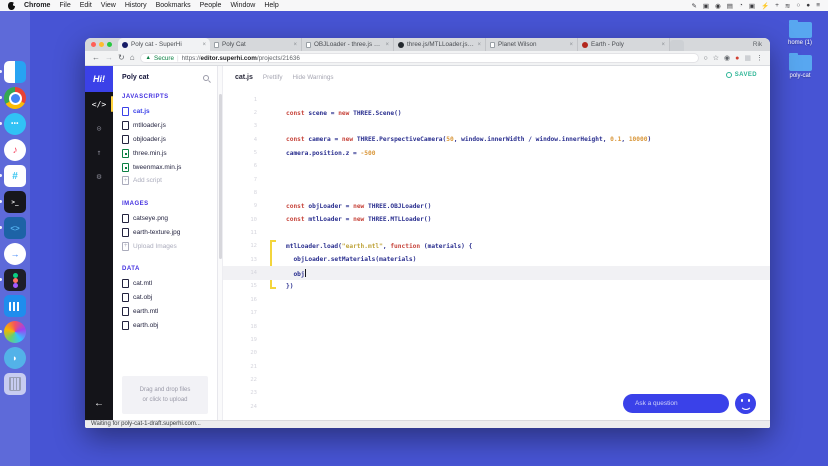 Image resolution: width=828 pixels, height=466 pixels. Describe the element at coordinates (496, 126) in the screenshot. I see `code-line: 3` at that location.